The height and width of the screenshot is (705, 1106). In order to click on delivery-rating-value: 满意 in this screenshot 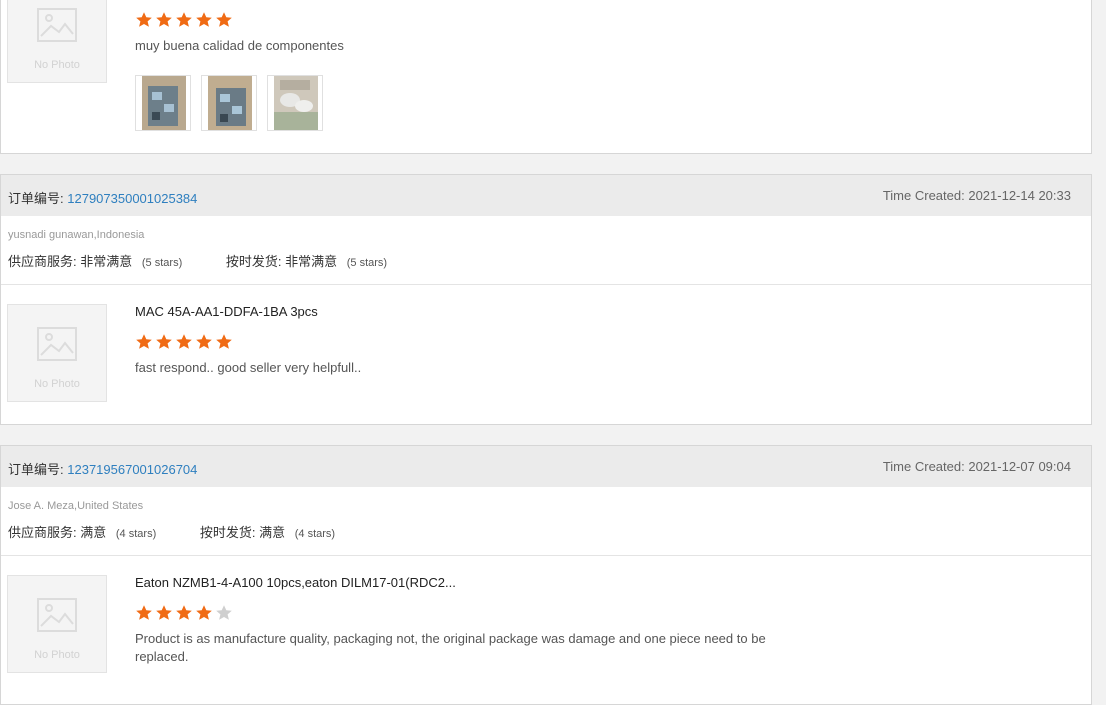, I will do `click(272, 532)`.